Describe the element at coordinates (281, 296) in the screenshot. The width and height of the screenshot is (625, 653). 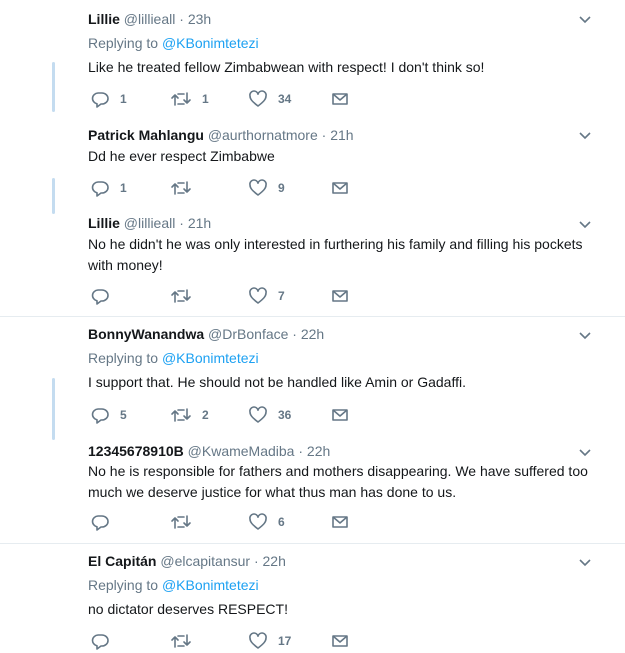
I see `like-count: 7` at that location.